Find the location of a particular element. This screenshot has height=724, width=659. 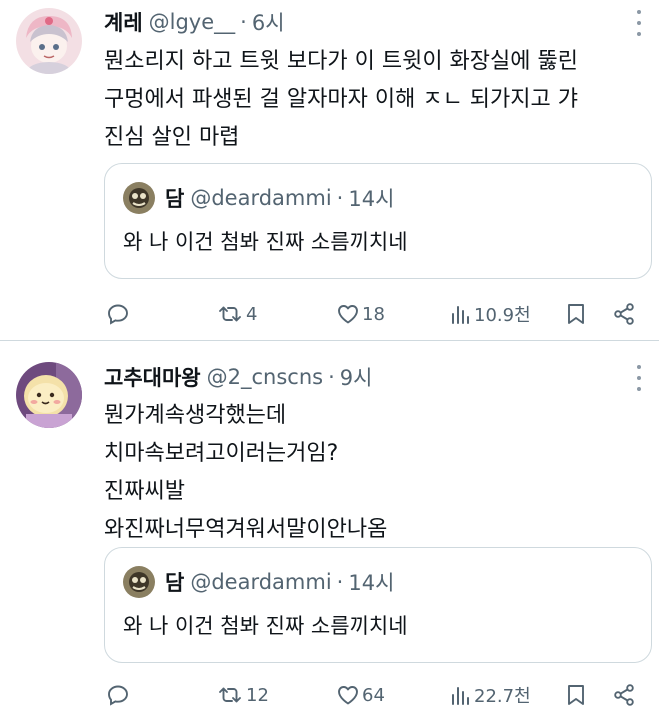

author-name: 고추대마왕 is located at coordinates (152, 377).